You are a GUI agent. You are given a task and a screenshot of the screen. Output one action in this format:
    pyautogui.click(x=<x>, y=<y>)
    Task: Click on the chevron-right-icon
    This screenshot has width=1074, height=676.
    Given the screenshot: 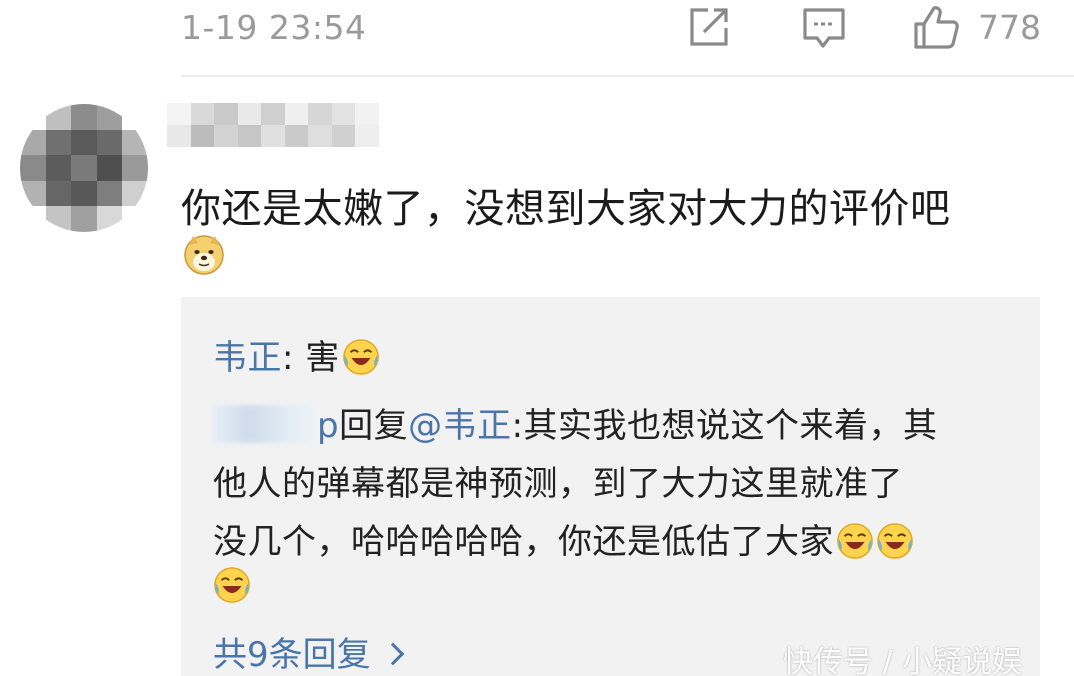 What is the action you would take?
    pyautogui.click(x=392, y=654)
    